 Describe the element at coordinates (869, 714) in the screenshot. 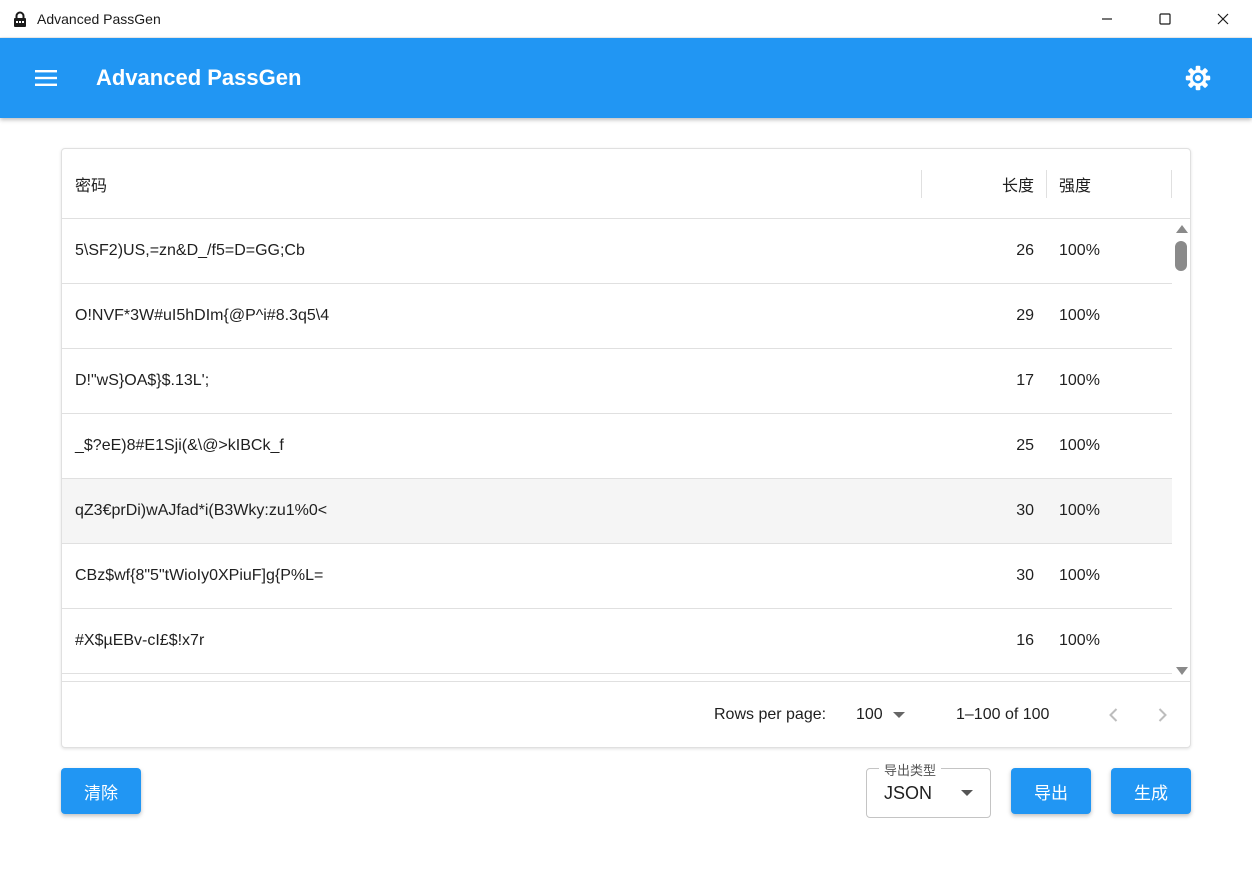

I see `rows-per-page-value: 100` at that location.